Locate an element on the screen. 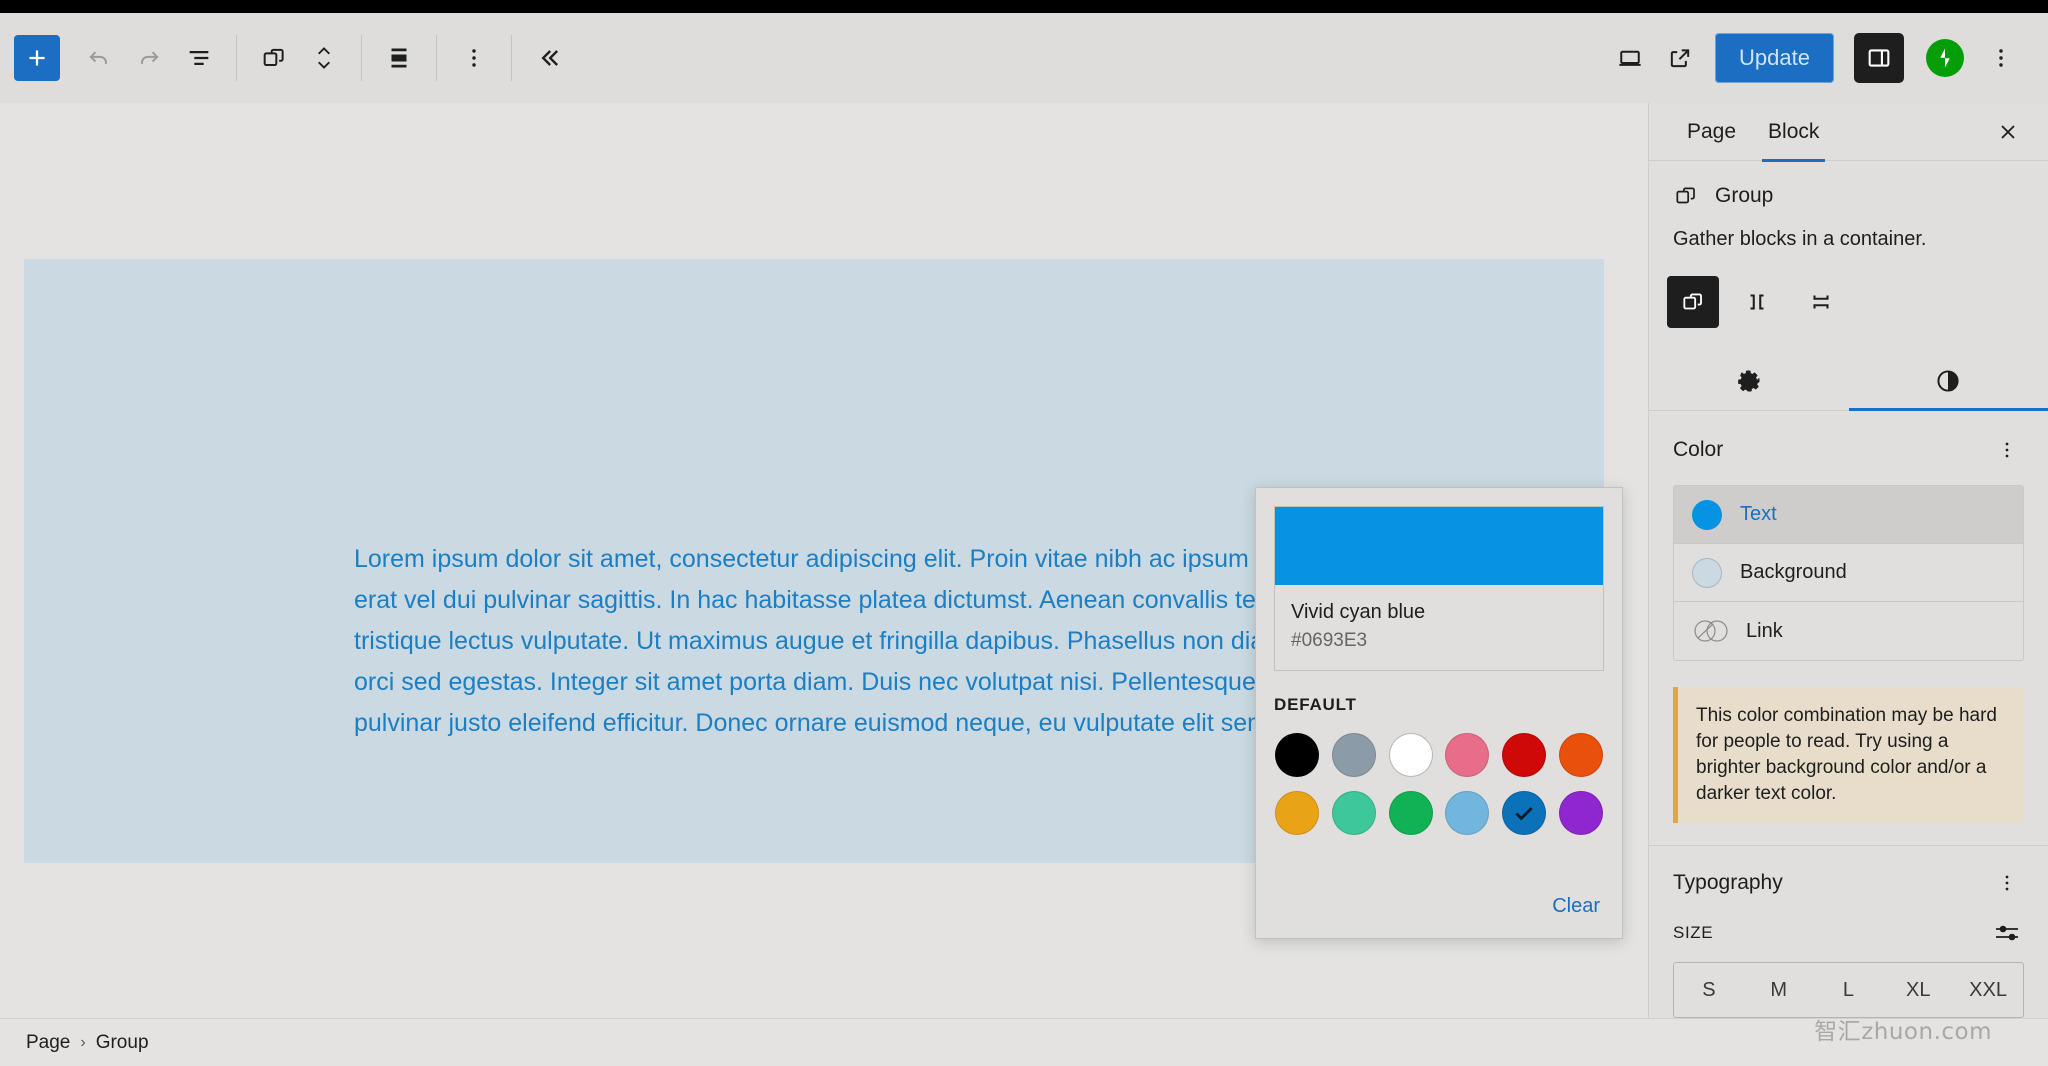 The height and width of the screenshot is (1066, 2048). color-rows: Text Background Link is located at coordinates (1848, 573).